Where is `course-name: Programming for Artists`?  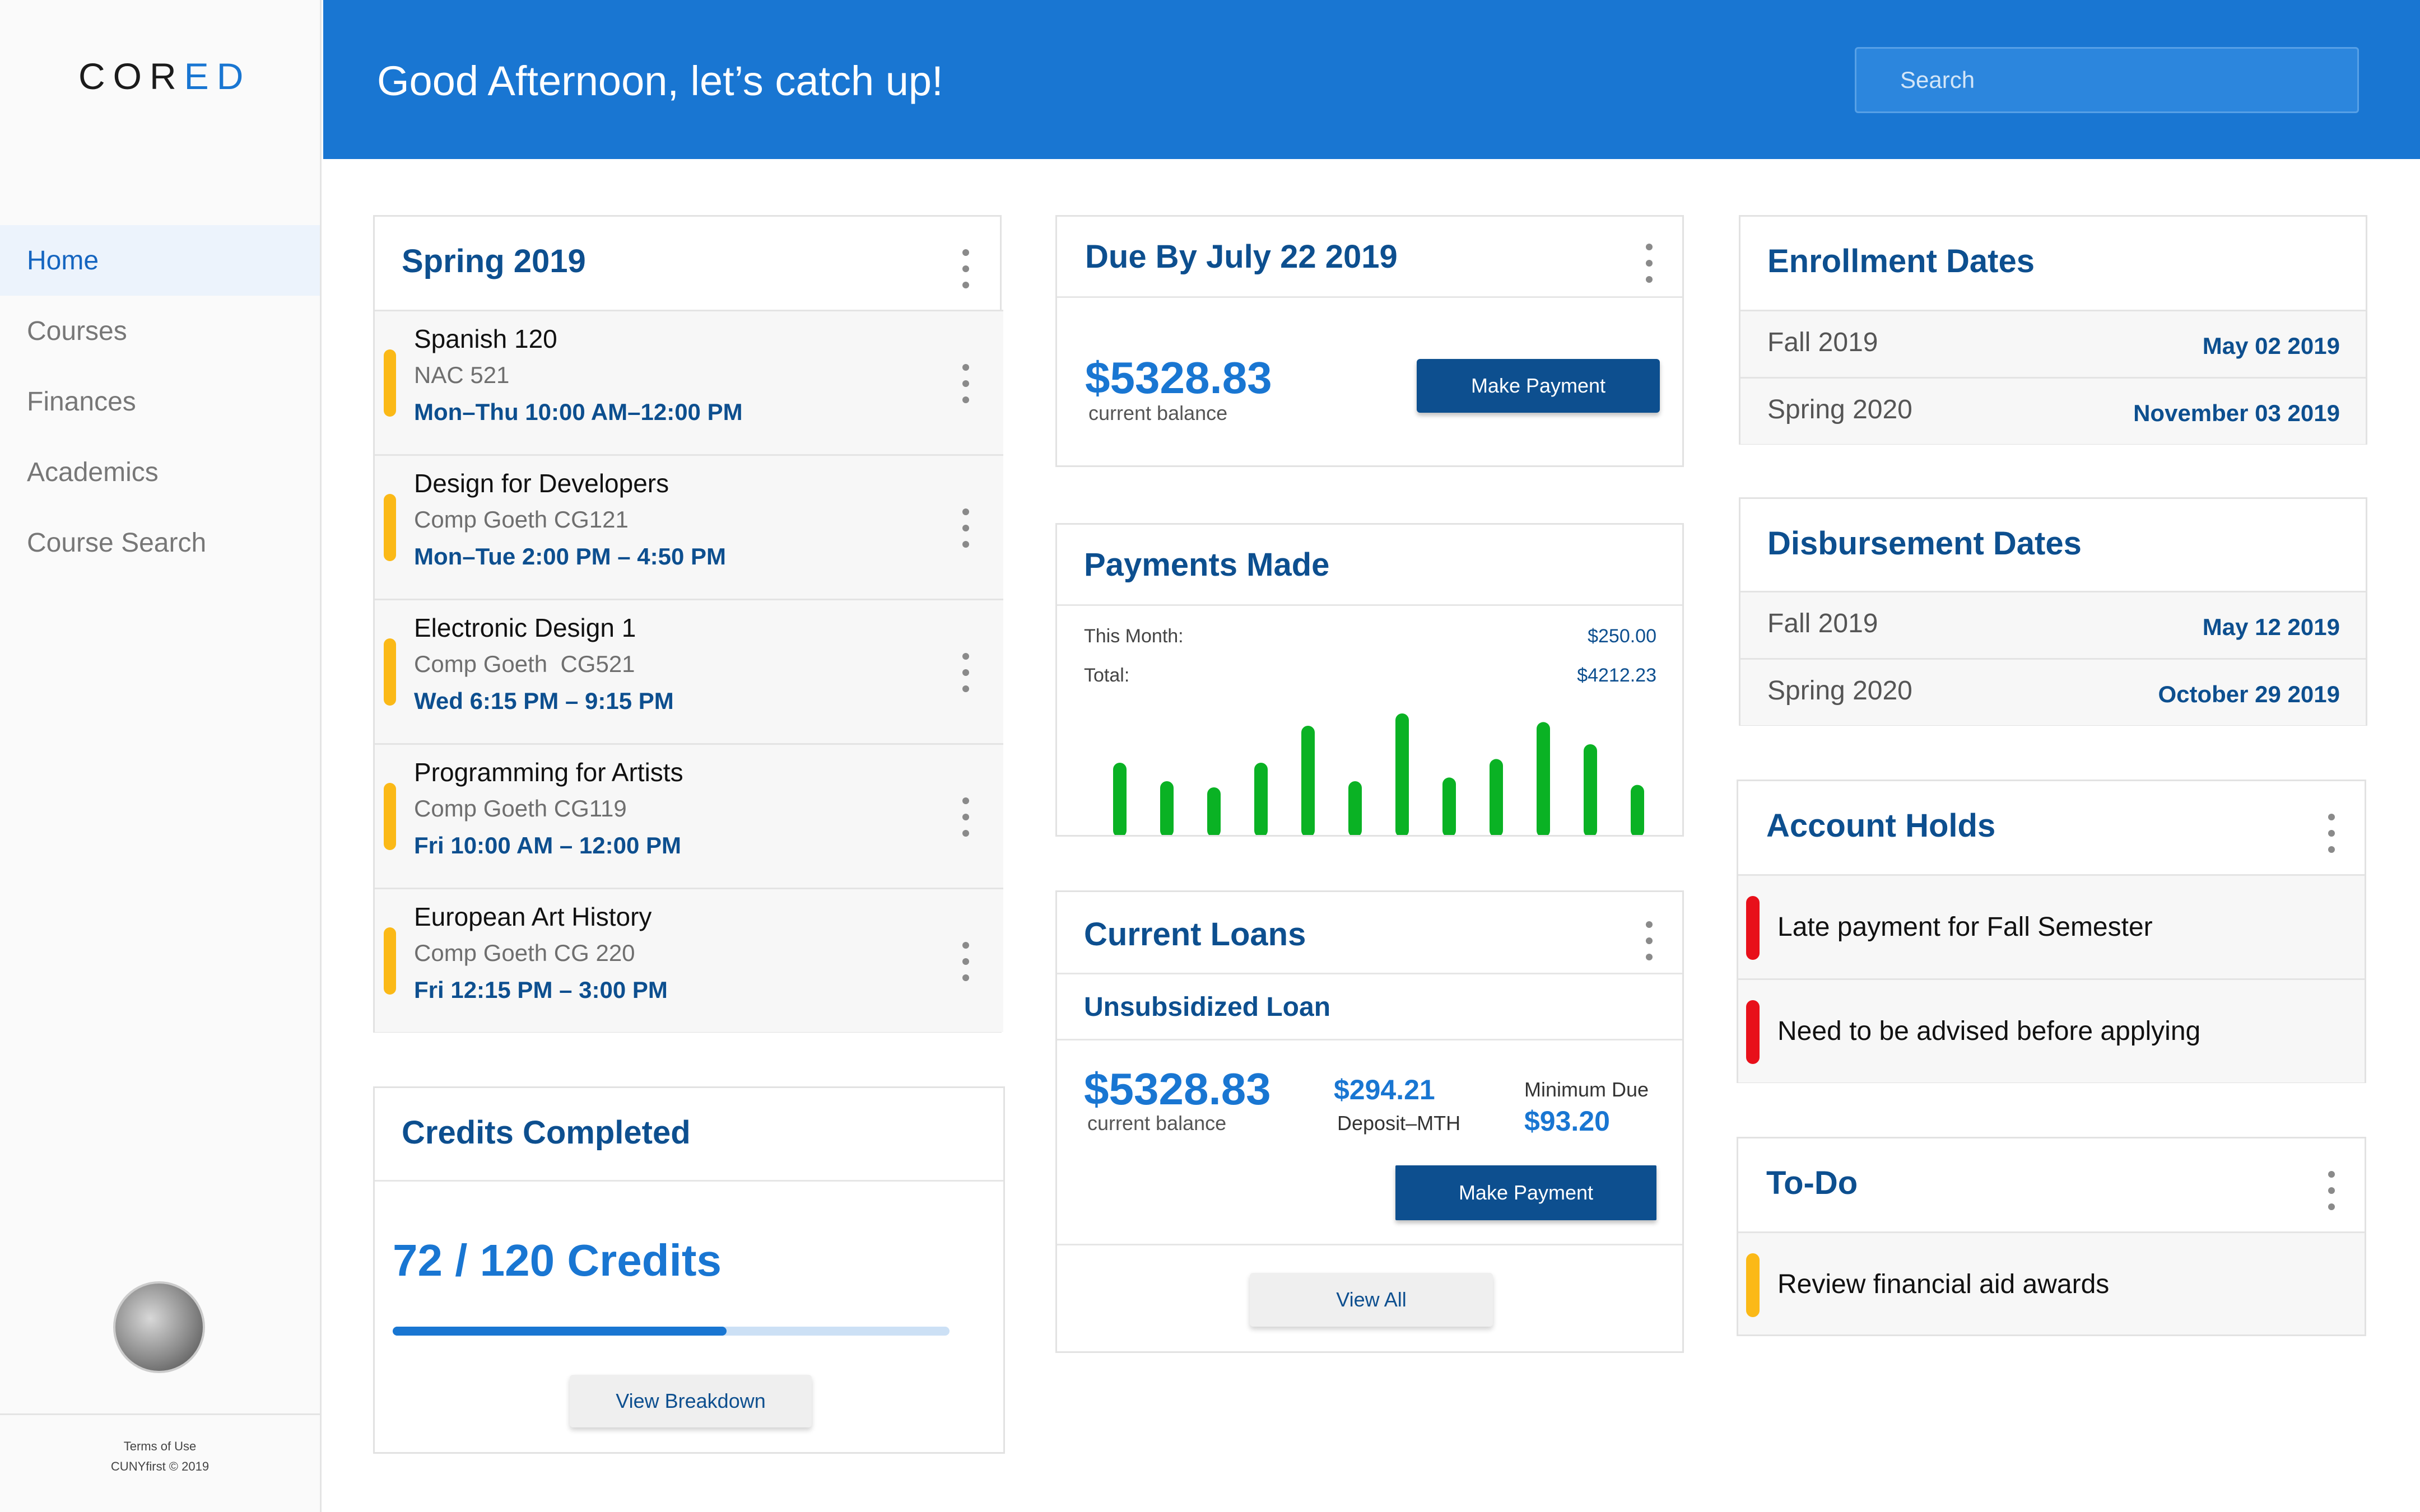
course-name: Programming for Artists is located at coordinates (549, 773).